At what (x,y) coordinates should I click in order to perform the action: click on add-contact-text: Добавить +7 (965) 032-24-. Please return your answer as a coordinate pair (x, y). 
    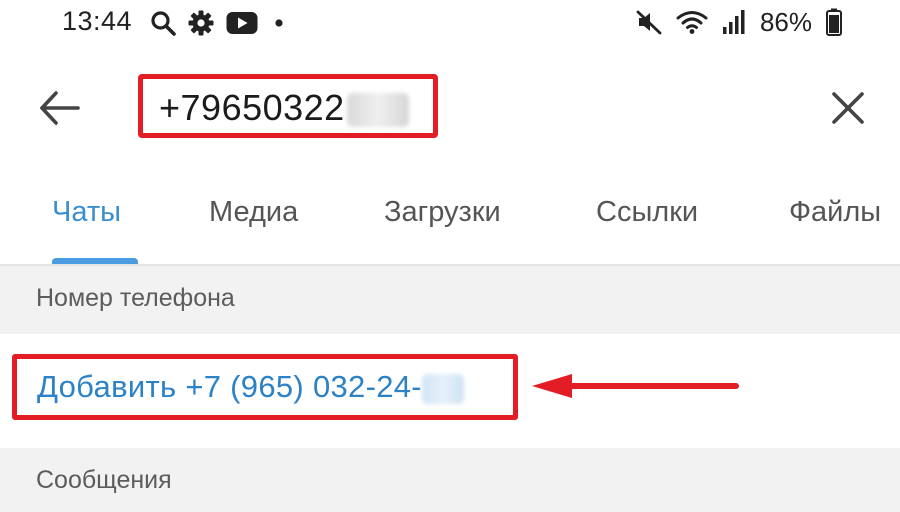
    Looking at the image, I should click on (229, 386).